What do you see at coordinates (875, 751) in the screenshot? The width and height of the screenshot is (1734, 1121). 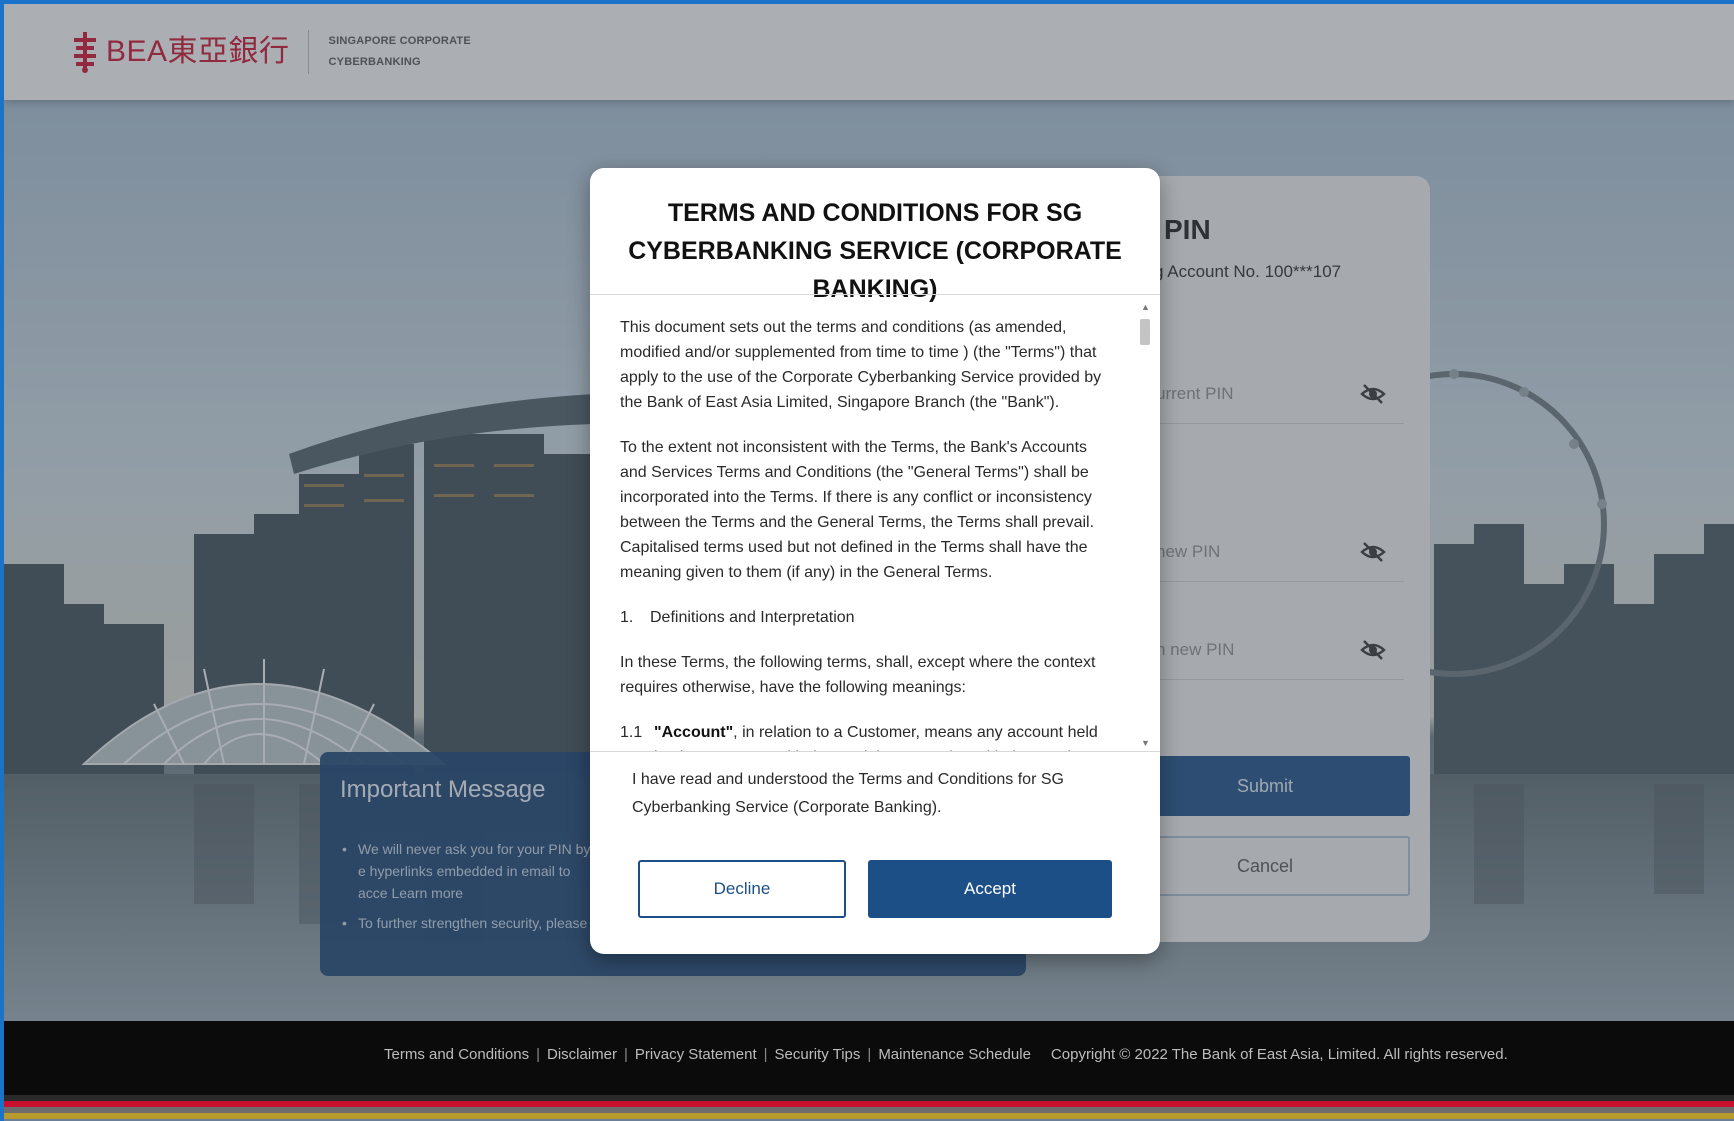 I see `modal-divider` at bounding box center [875, 751].